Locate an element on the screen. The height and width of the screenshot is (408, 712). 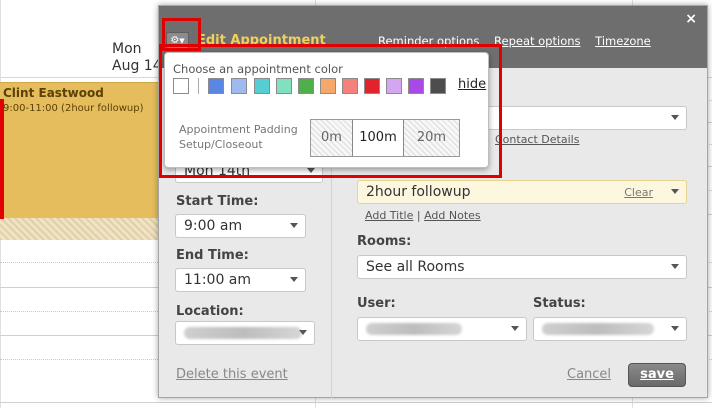
service-value: 2hour followup is located at coordinates (418, 192).